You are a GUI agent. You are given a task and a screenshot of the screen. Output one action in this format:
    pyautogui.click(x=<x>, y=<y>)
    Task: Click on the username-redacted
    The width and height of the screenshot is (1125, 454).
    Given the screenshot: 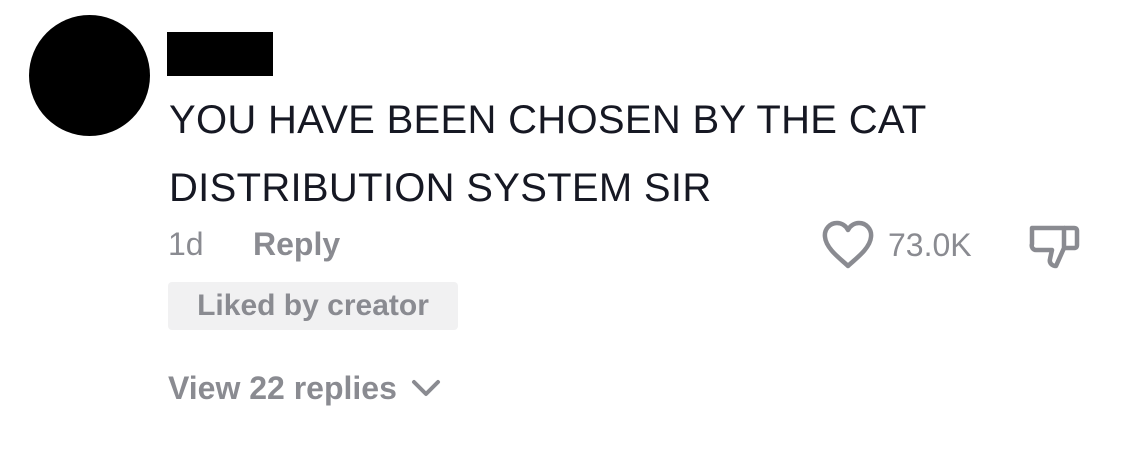 What is the action you would take?
    pyautogui.click(x=220, y=54)
    